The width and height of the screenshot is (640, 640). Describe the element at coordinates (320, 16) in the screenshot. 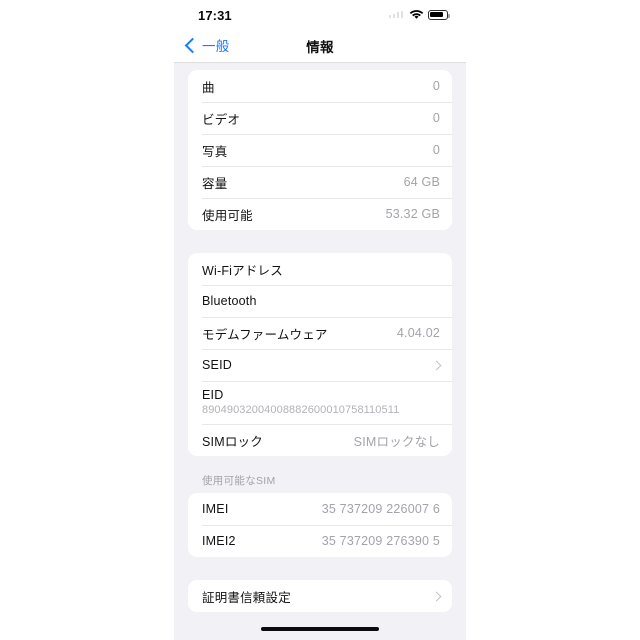

I see `status-bar: 17:31` at that location.